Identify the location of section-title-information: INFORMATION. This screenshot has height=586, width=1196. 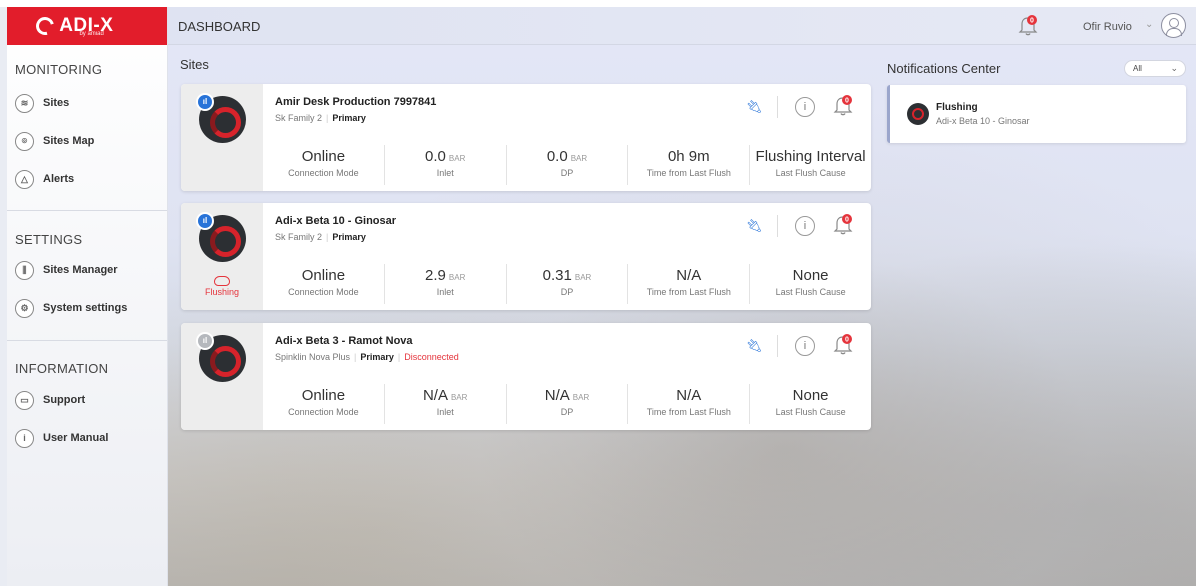
(62, 368).